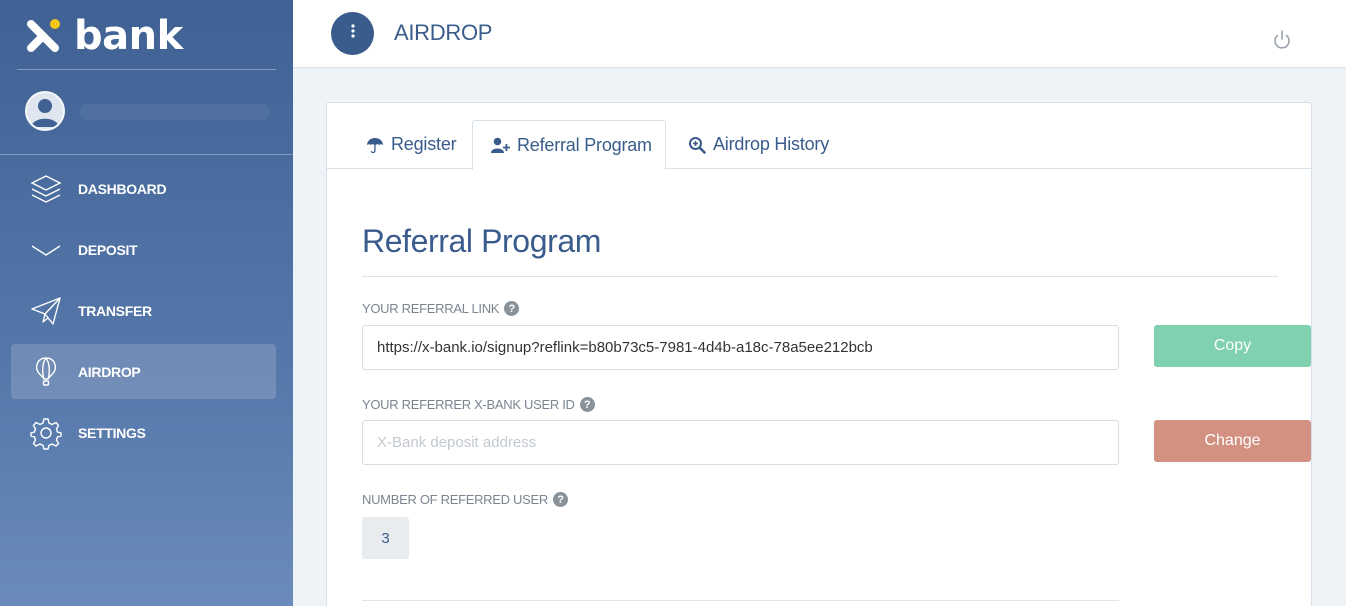  What do you see at coordinates (455, 499) in the screenshot?
I see `referred-count-label-text: NUMBER OF REFERRED USER` at bounding box center [455, 499].